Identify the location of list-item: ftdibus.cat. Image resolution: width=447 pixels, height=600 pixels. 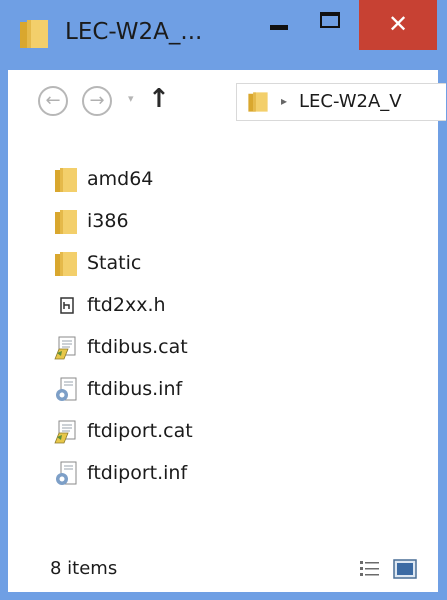
(239, 348).